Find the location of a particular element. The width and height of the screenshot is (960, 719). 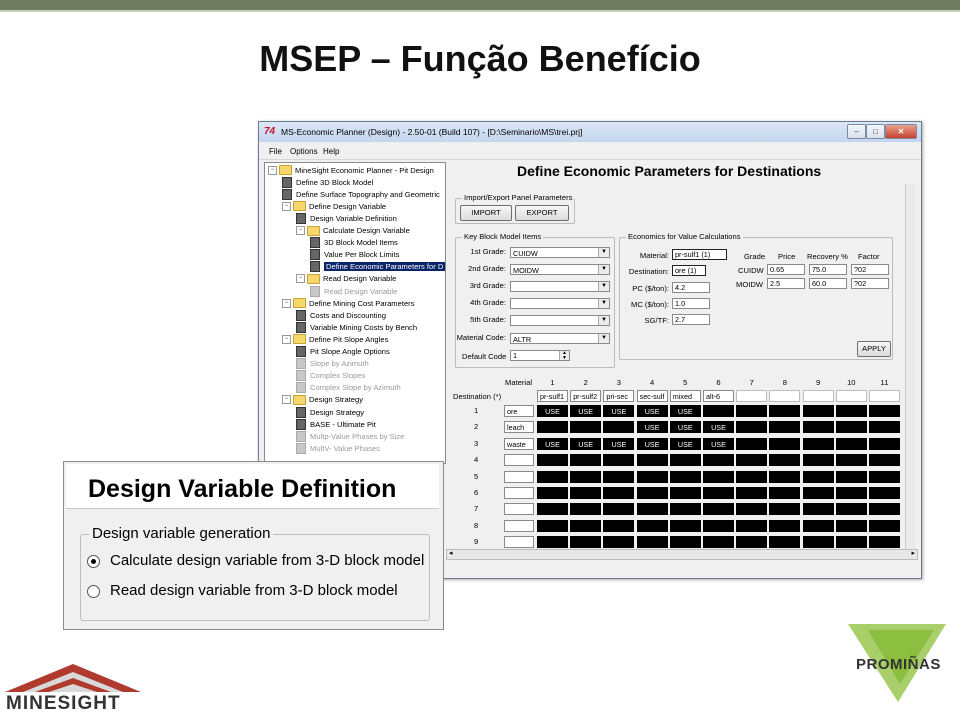

tree-item: Define Economic Parameters for D is located at coordinates (377, 267).